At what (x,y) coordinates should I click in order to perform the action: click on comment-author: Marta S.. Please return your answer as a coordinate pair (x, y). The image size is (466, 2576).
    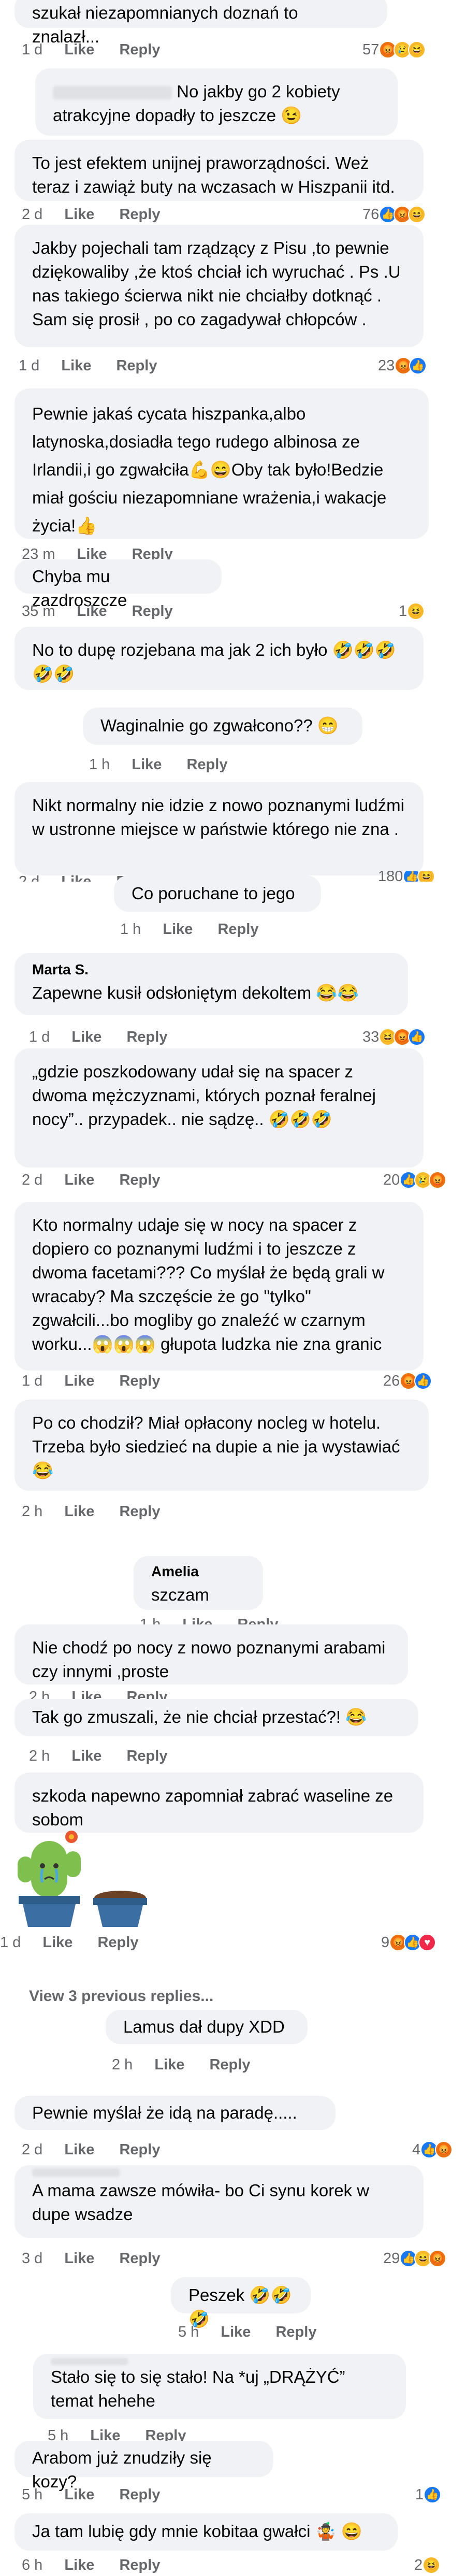
    Looking at the image, I should click on (211, 969).